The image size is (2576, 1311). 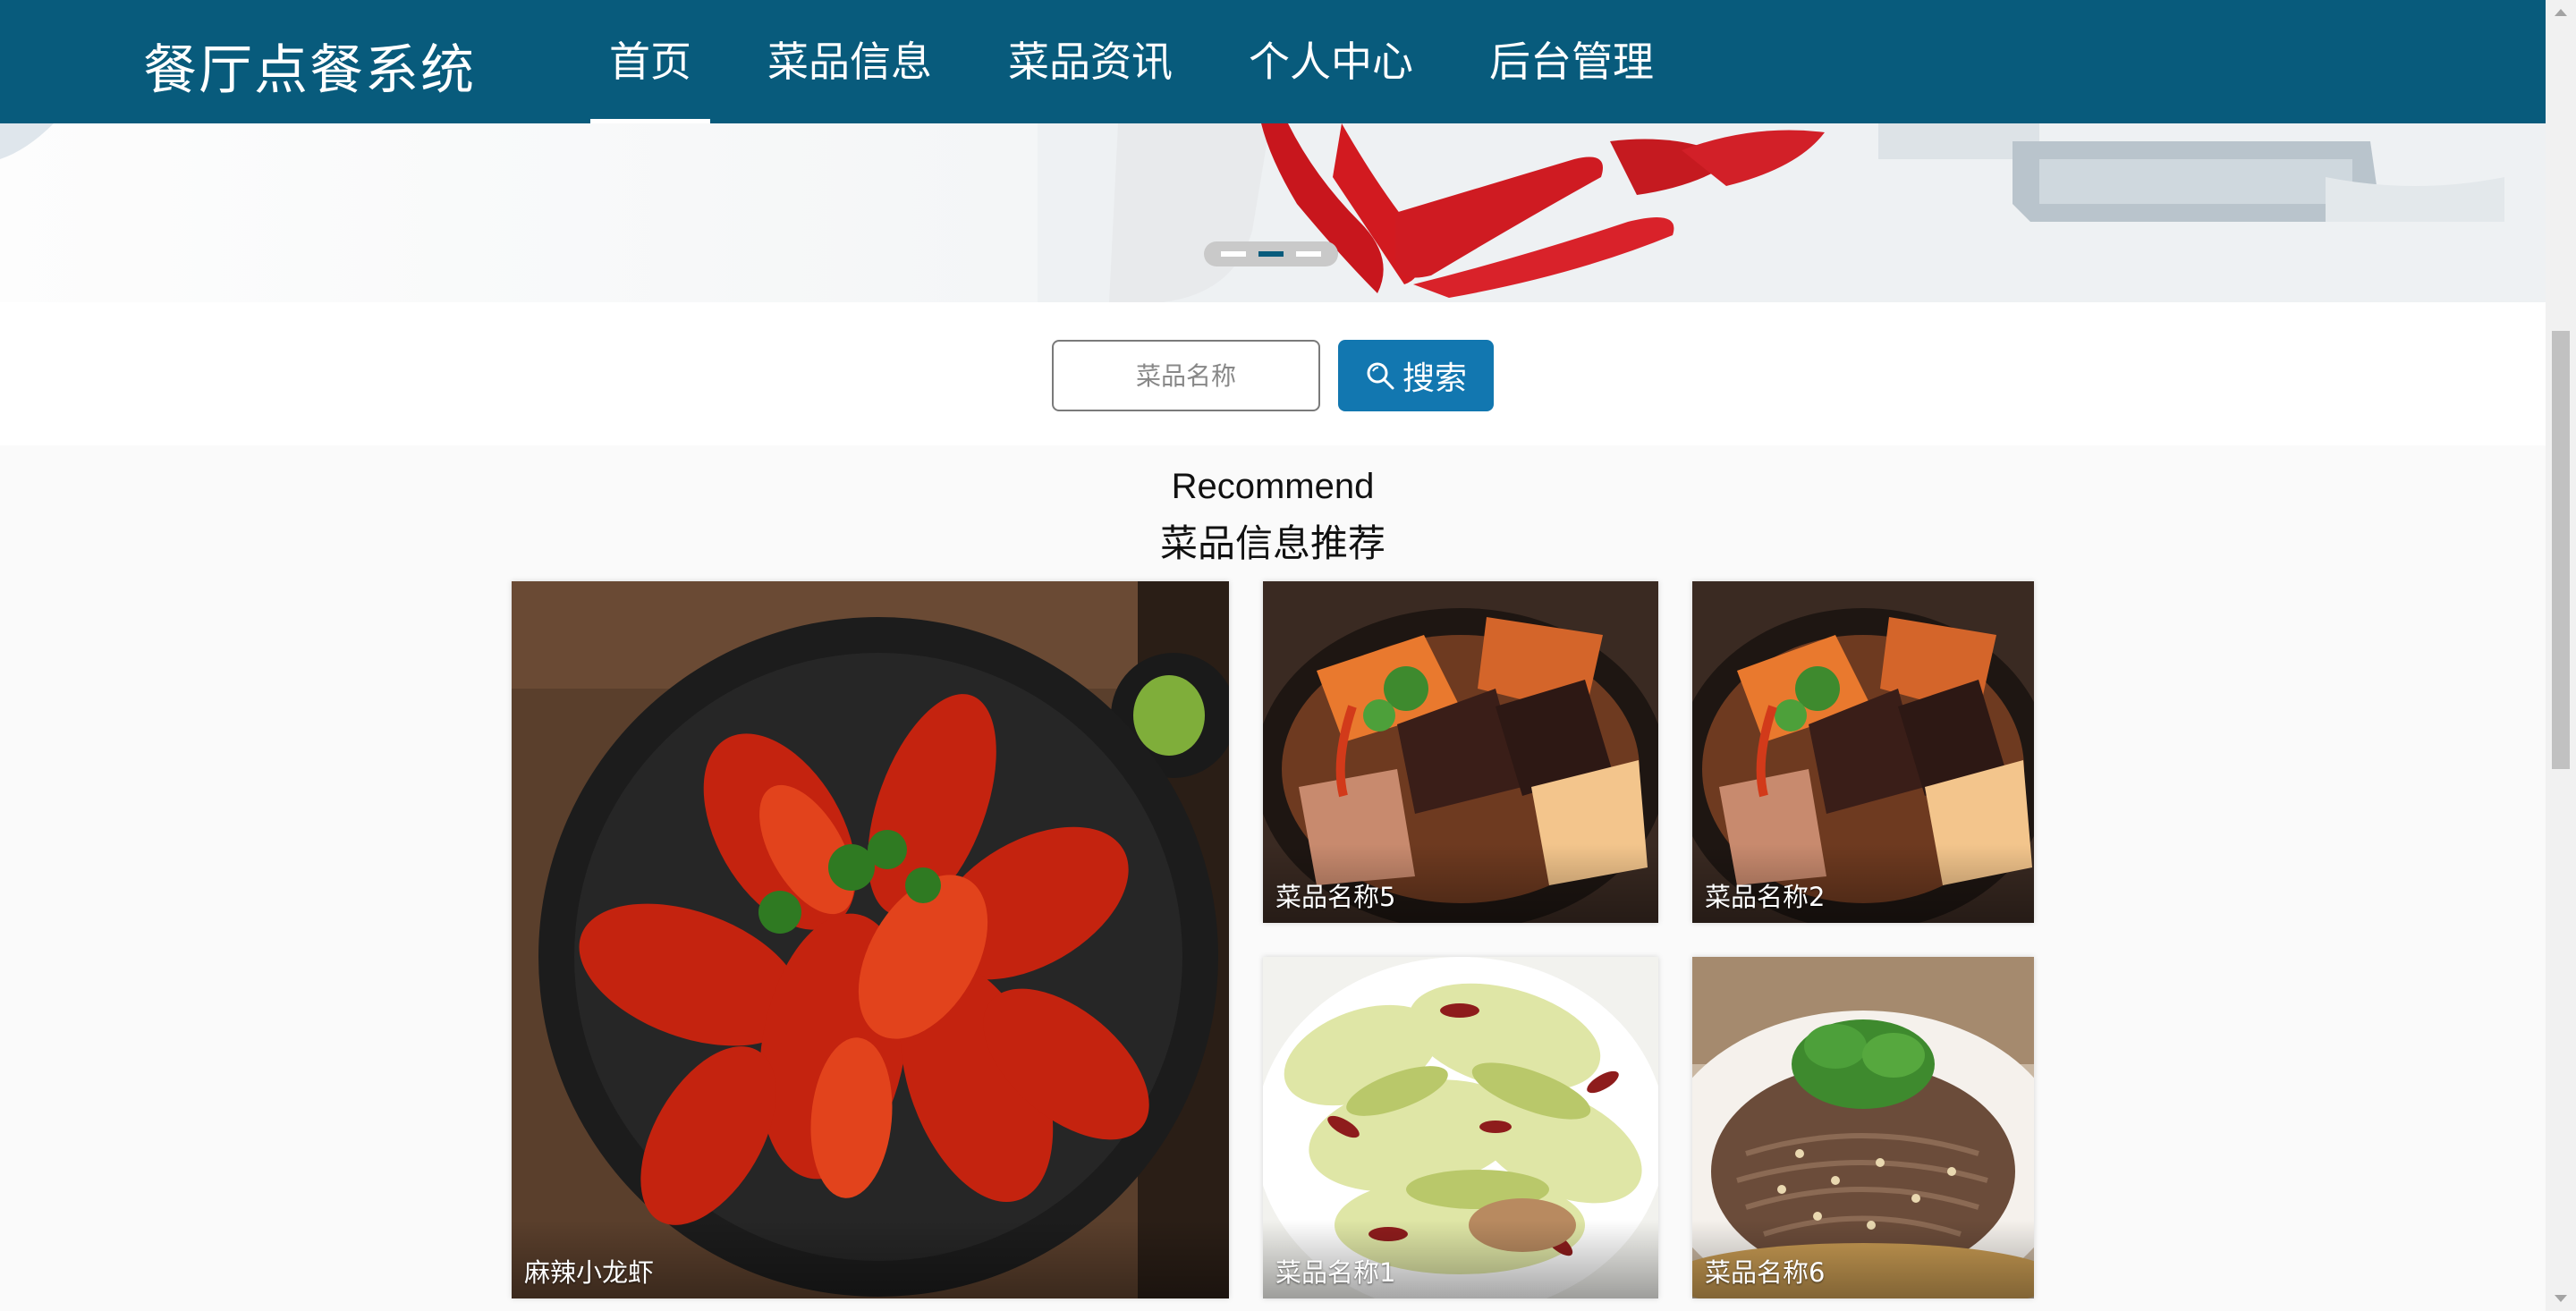 I want to click on scroll-thumb, so click(x=2561, y=550).